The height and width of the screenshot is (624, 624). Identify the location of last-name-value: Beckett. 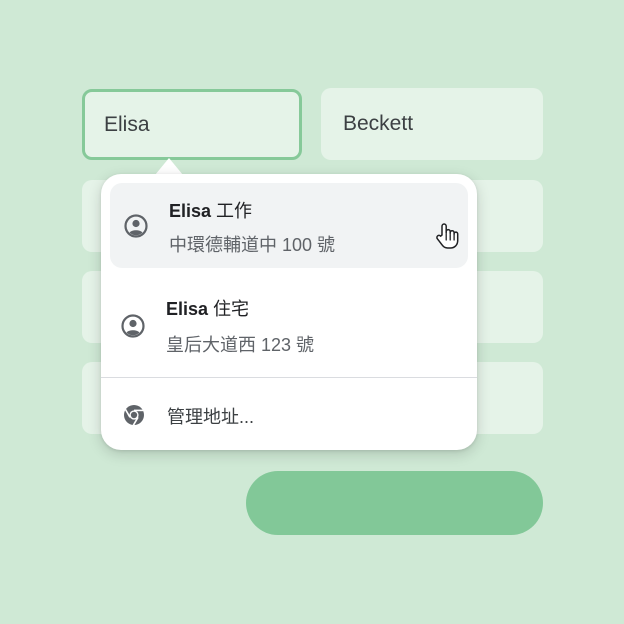
(378, 123).